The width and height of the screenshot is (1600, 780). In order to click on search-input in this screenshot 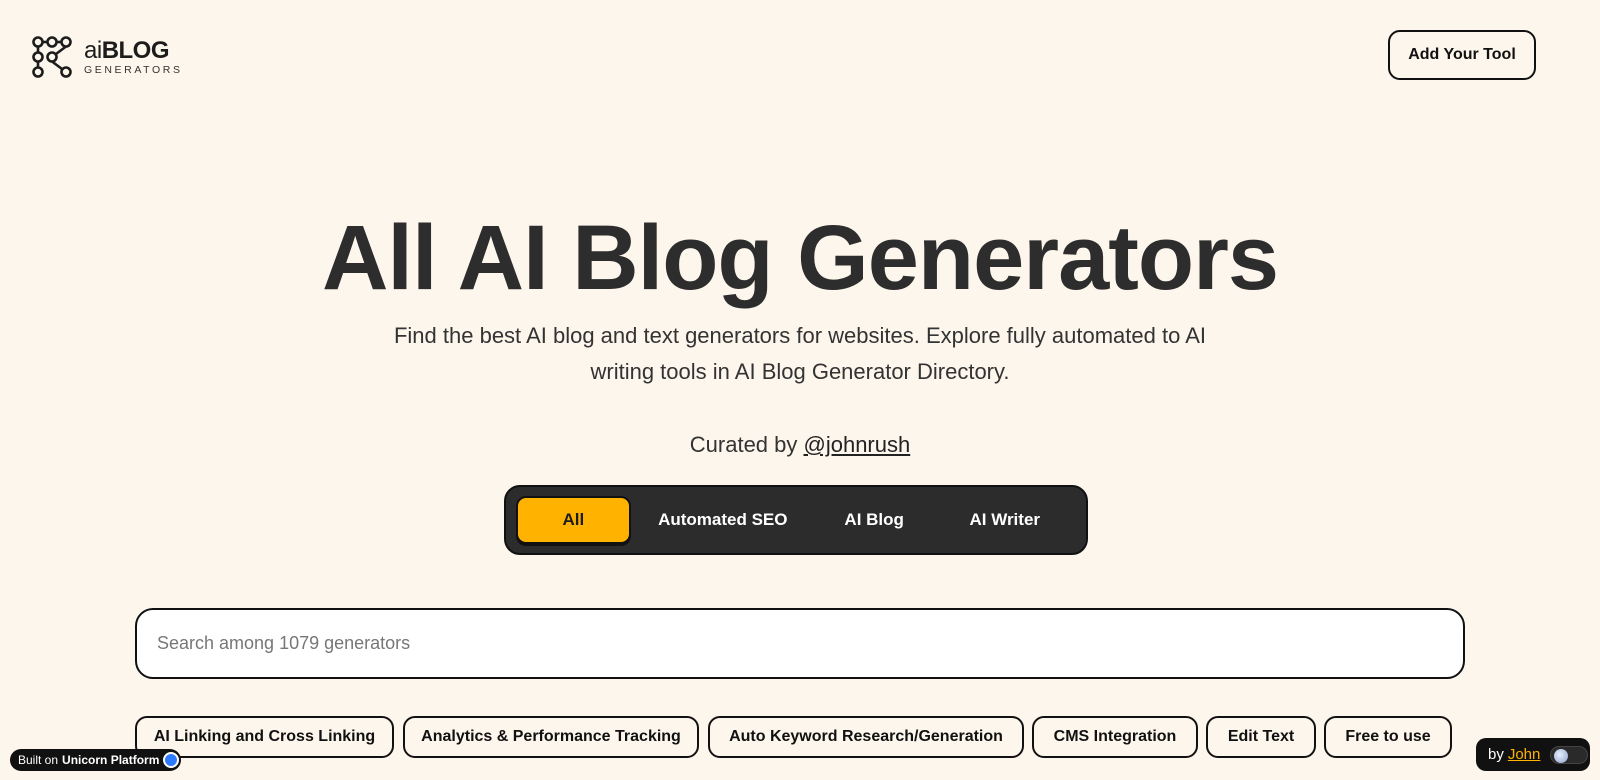, I will do `click(800, 643)`.